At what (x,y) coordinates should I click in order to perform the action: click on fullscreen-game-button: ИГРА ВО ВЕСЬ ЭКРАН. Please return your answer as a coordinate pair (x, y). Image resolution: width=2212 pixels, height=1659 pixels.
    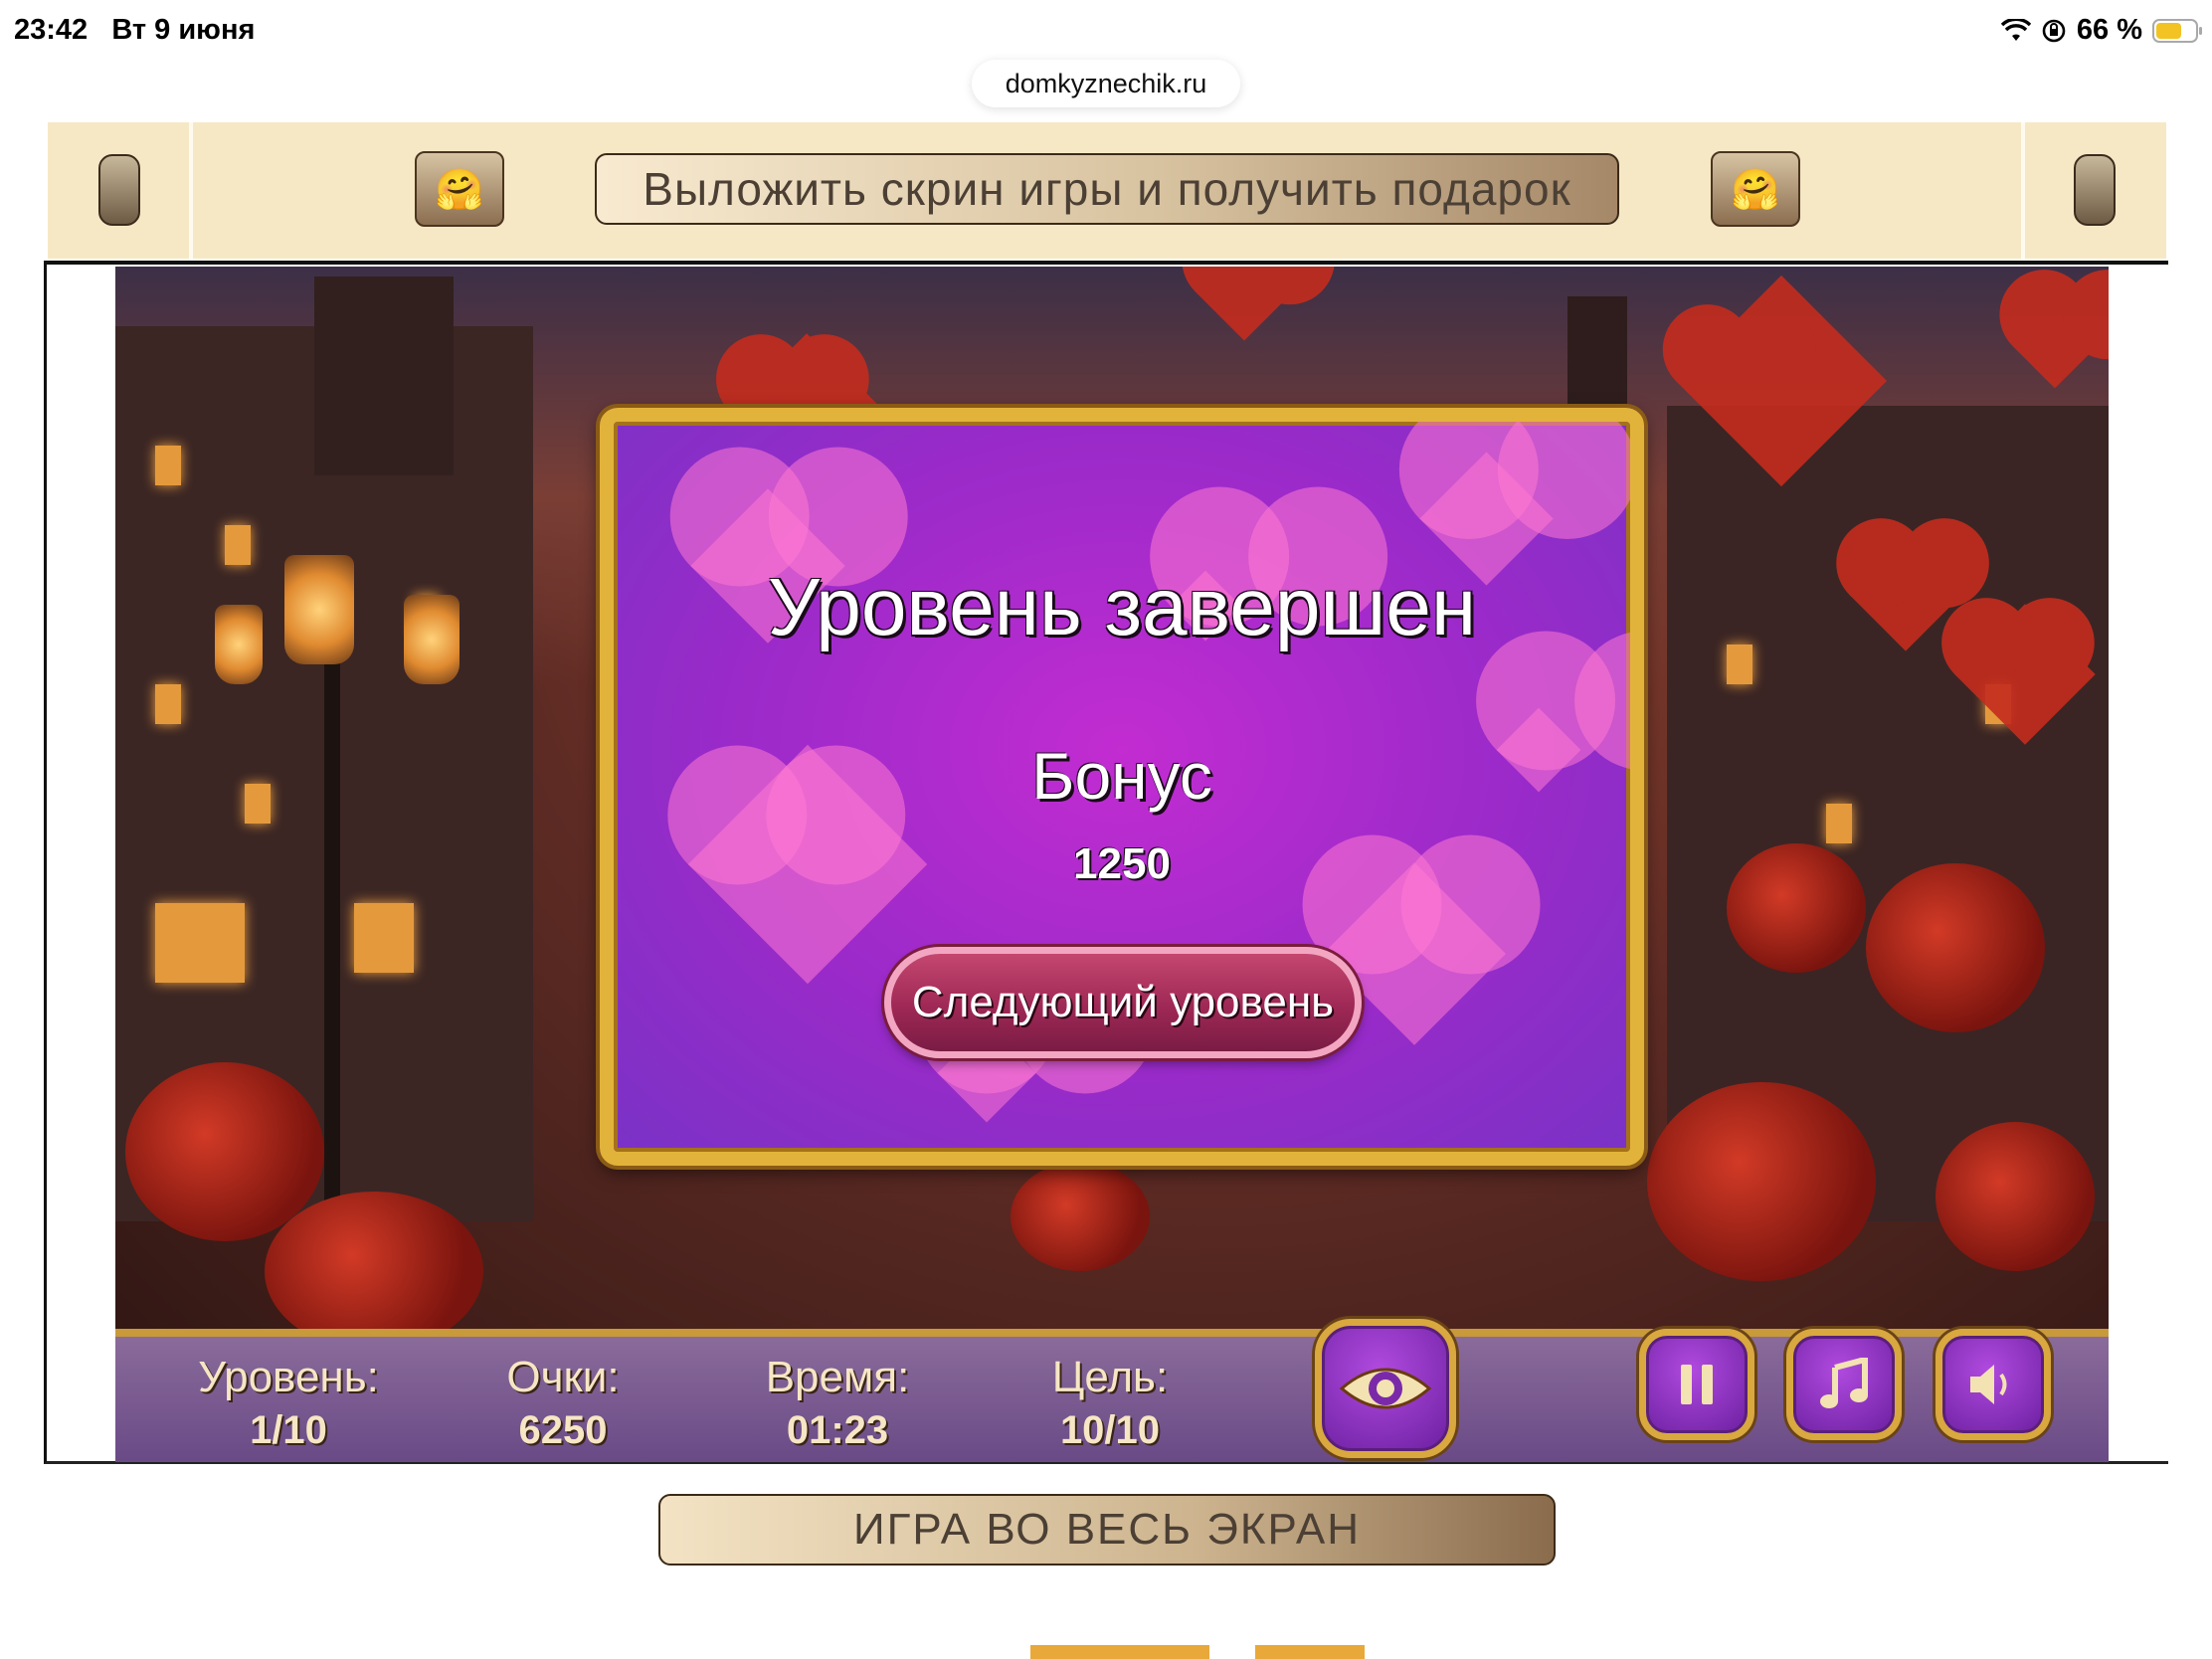
    Looking at the image, I should click on (1107, 1530).